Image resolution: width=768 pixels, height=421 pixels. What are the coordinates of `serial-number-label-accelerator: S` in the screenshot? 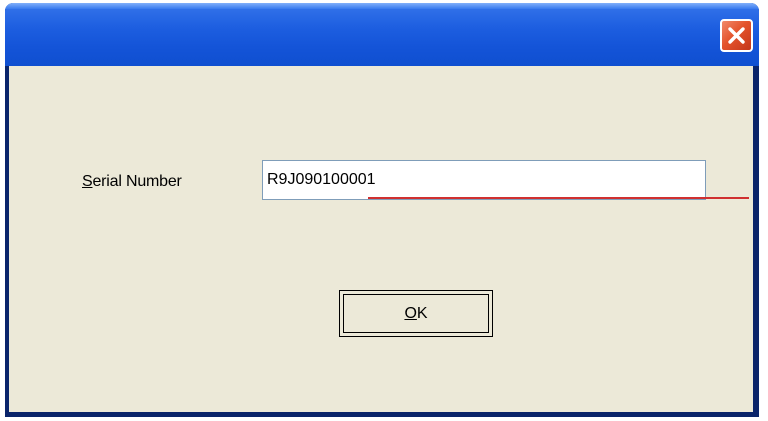 It's located at (87, 181).